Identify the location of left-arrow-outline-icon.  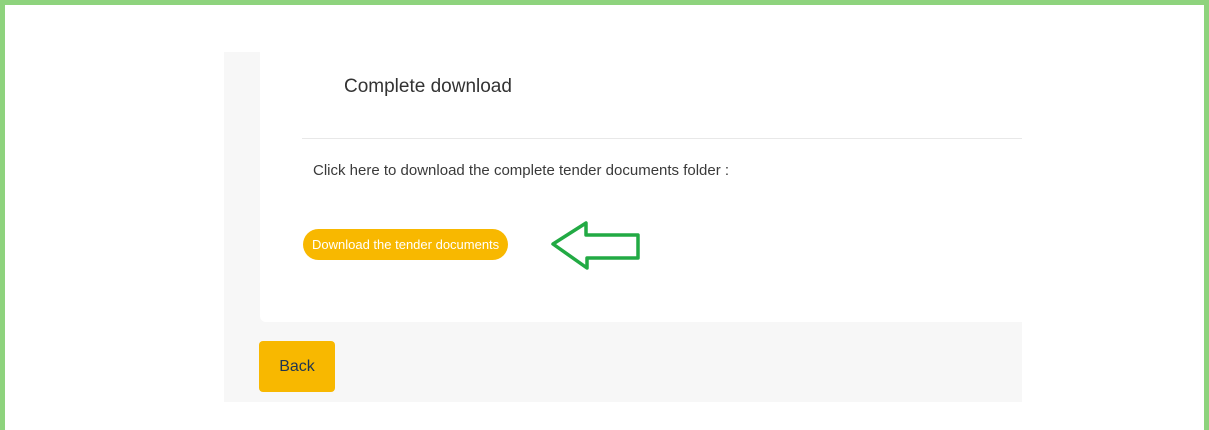
(595, 245).